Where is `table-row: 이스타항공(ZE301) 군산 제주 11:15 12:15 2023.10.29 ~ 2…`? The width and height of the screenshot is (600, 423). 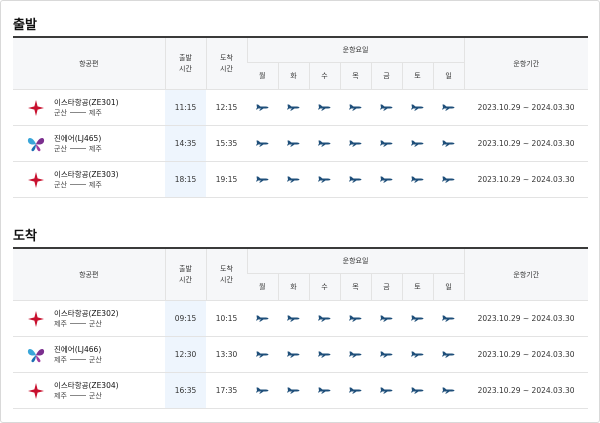 table-row: 이스타항공(ZE301) 군산 제주 11:15 12:15 2023.10.29 ~ 2… is located at coordinates (300, 107).